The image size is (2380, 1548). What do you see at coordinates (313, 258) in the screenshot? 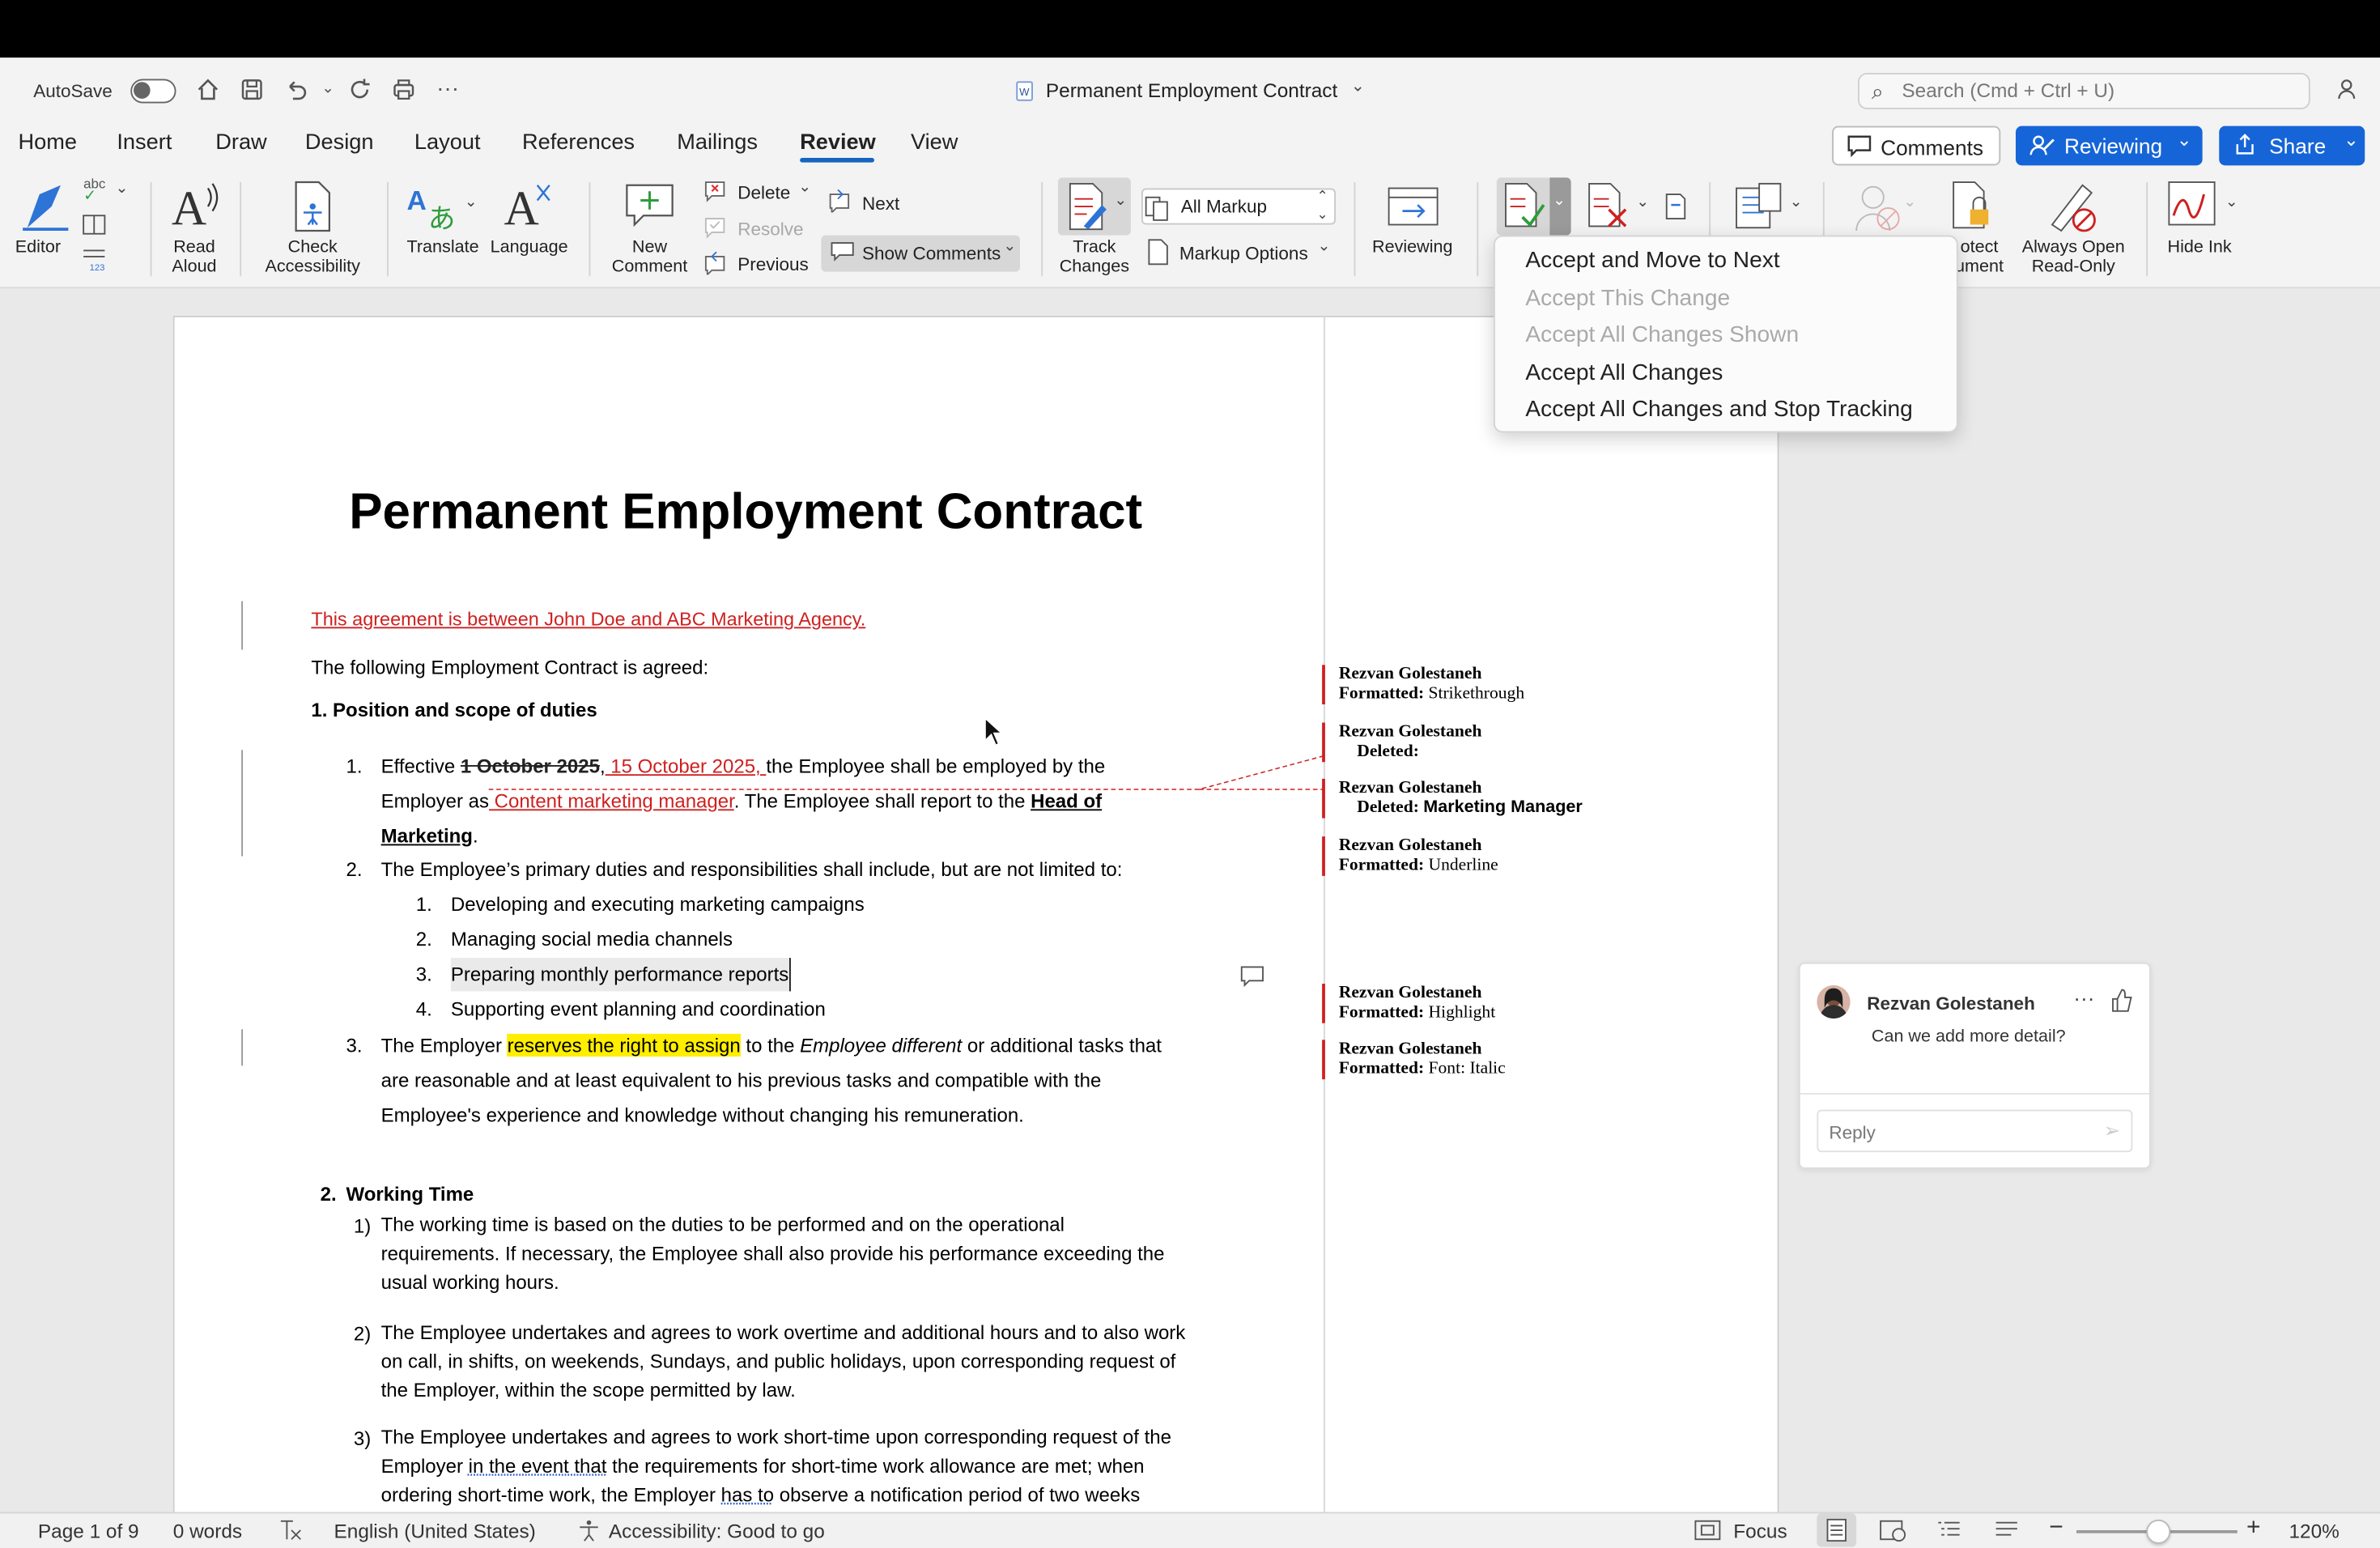
I see `check-accessibility-label: Check Accessibility` at bounding box center [313, 258].